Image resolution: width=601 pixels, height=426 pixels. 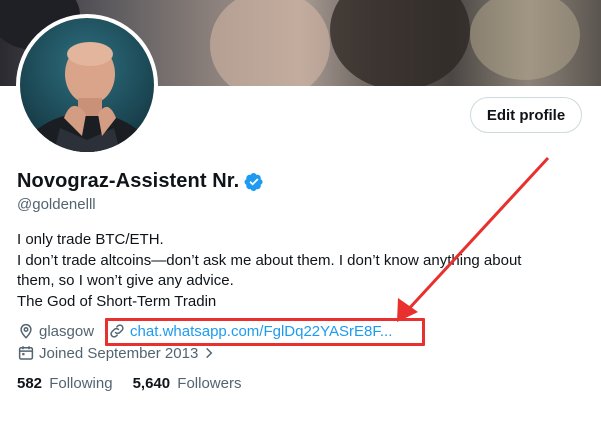 What do you see at coordinates (87, 97) in the screenshot?
I see `avatar-portrait` at bounding box center [87, 97].